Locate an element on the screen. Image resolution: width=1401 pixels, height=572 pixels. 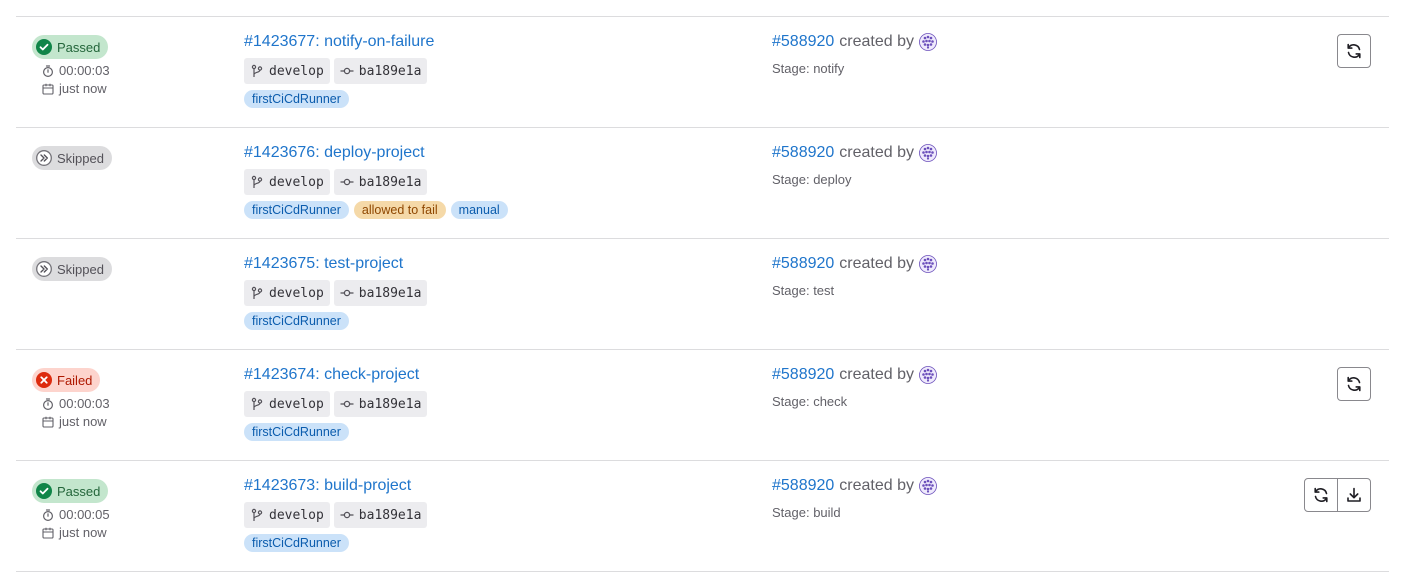
retry-icon is located at coordinates (1354, 51).